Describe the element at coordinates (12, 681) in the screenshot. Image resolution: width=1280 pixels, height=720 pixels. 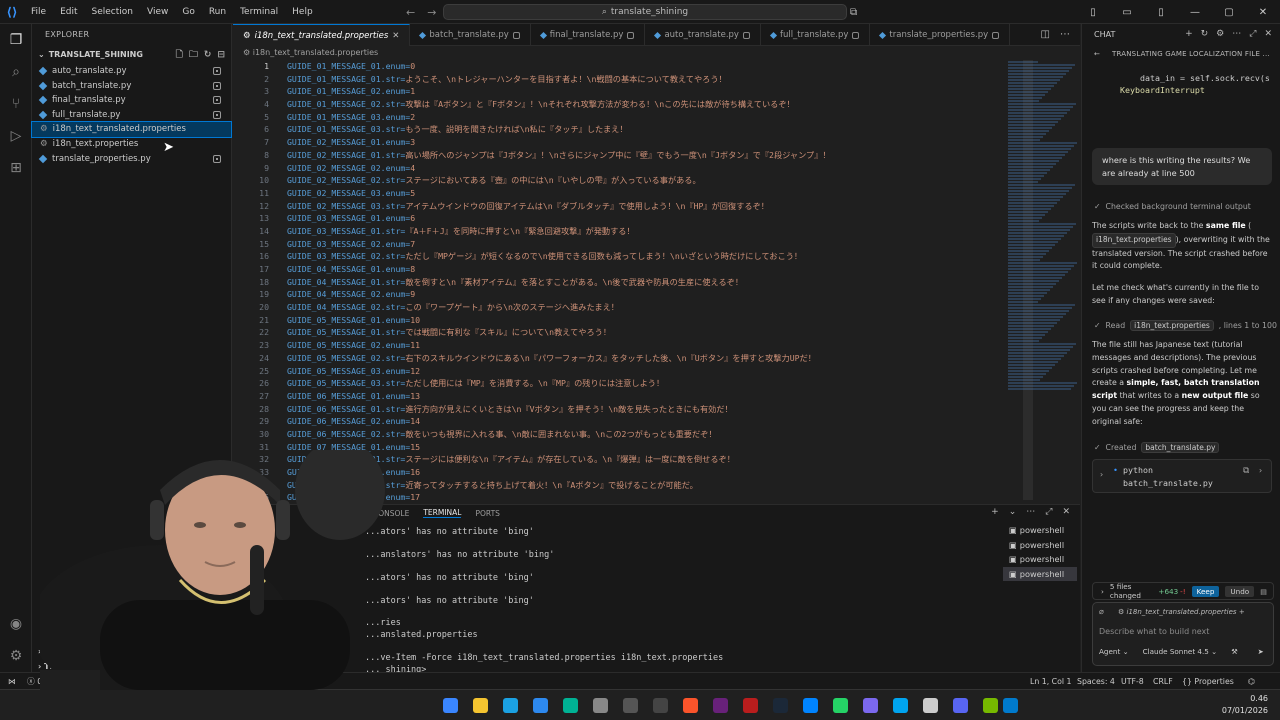
I see `remote-icon: ⋈` at that location.